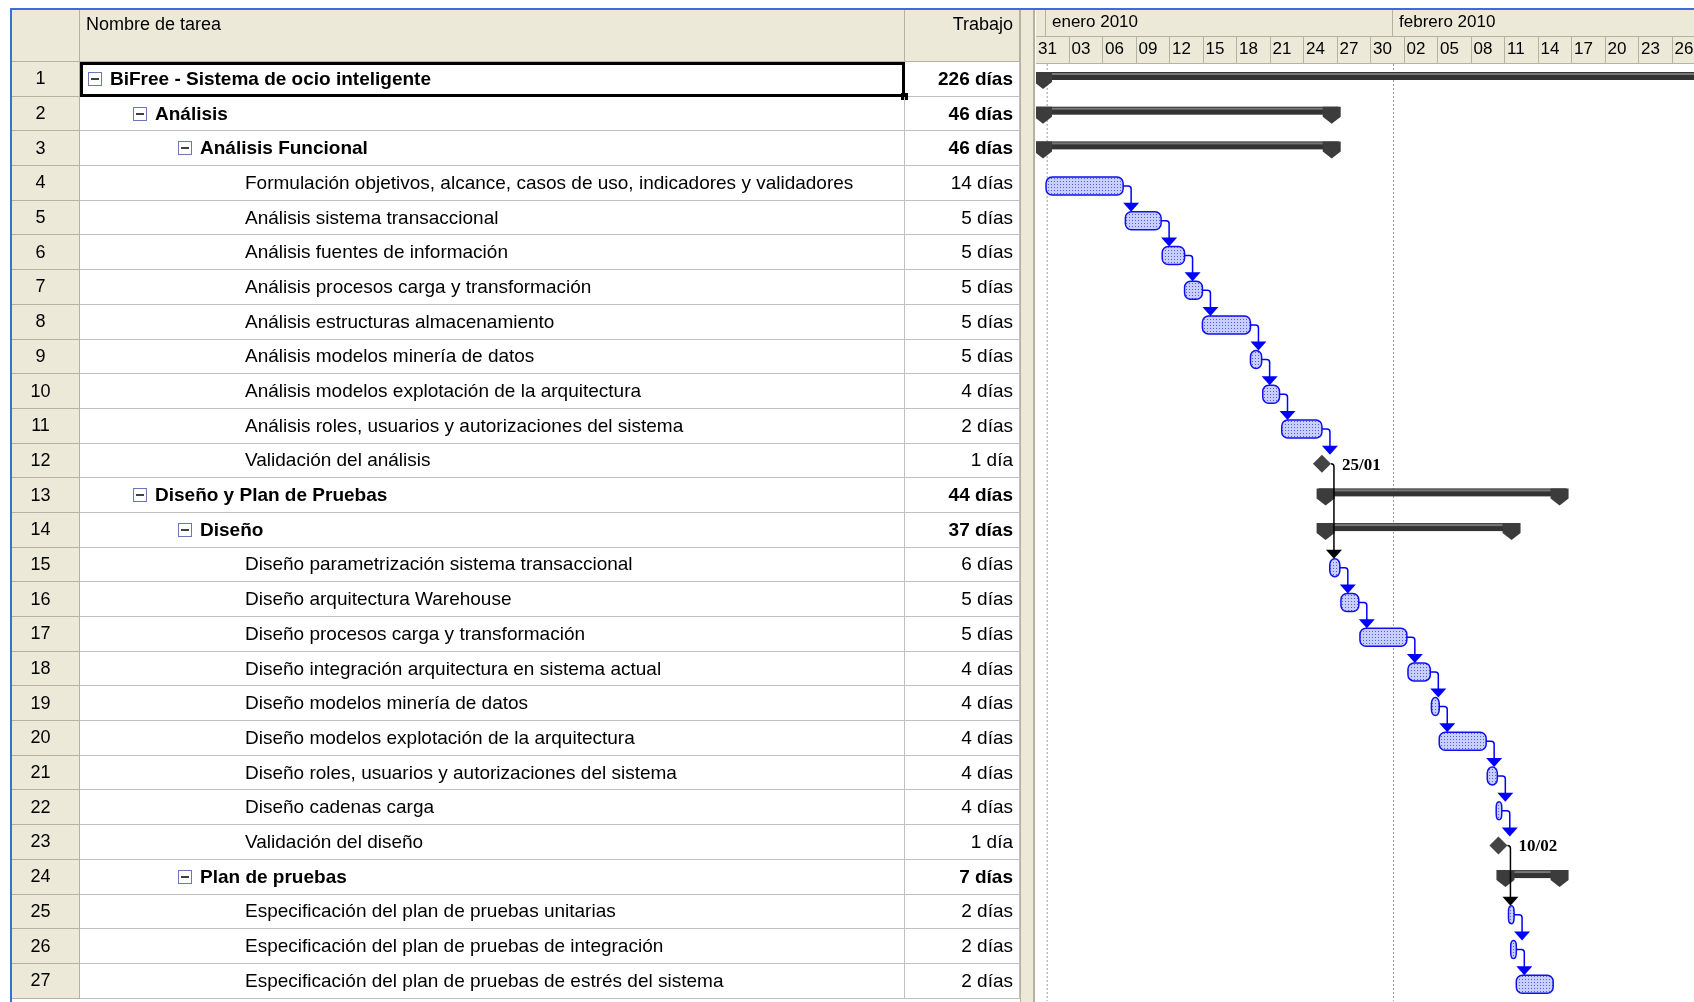  Describe the element at coordinates (1543, 23) in the screenshot. I see `month-label: febrero 2010` at that location.